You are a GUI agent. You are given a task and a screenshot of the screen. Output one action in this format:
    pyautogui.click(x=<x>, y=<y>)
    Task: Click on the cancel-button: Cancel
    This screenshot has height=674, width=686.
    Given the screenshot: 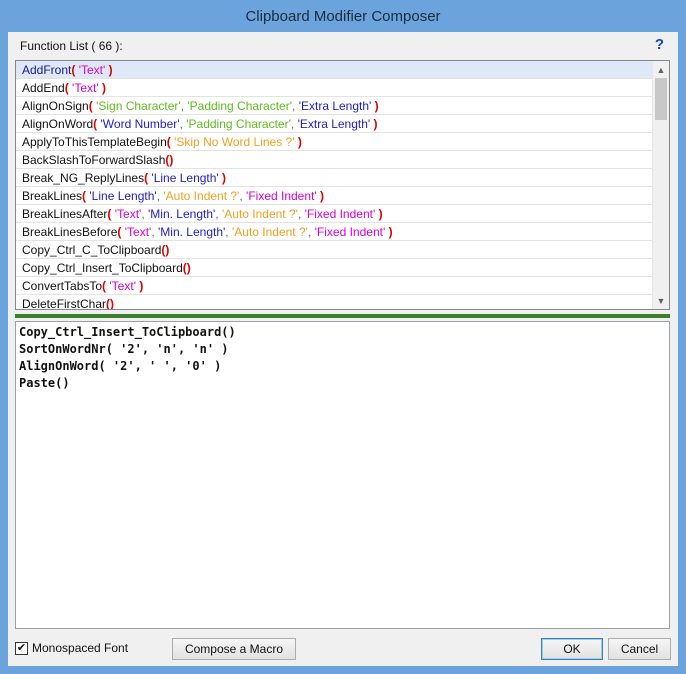 What is the action you would take?
    pyautogui.click(x=639, y=649)
    